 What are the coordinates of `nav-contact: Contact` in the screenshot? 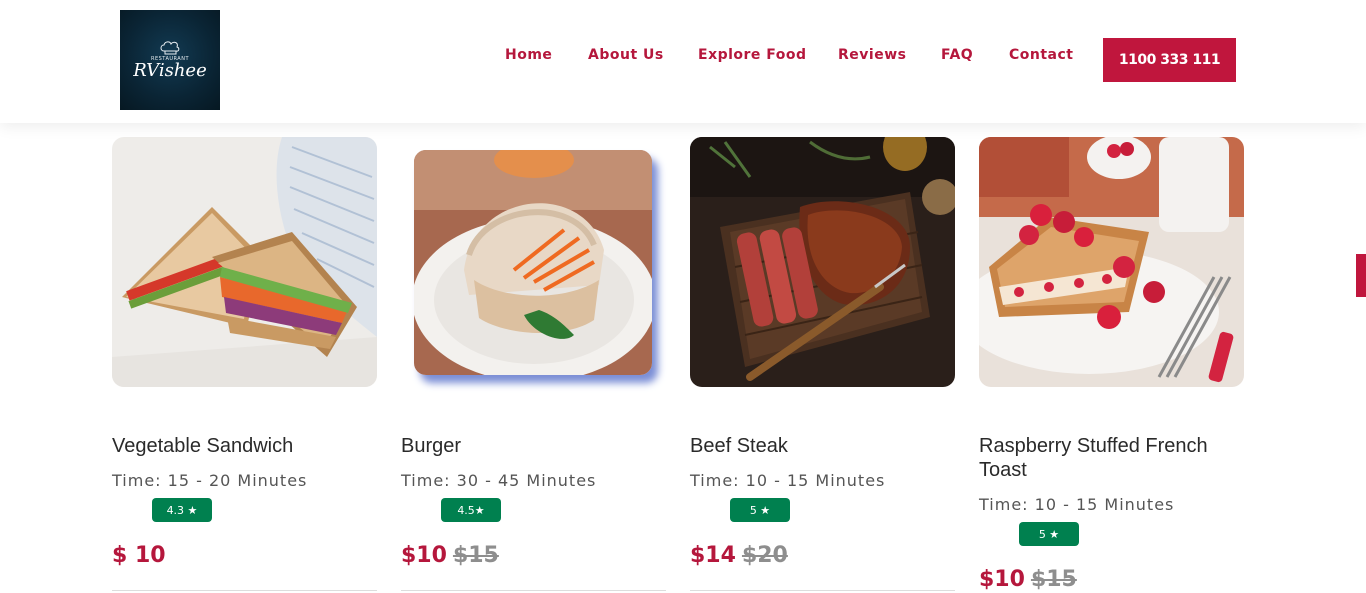 It's located at (1041, 55).